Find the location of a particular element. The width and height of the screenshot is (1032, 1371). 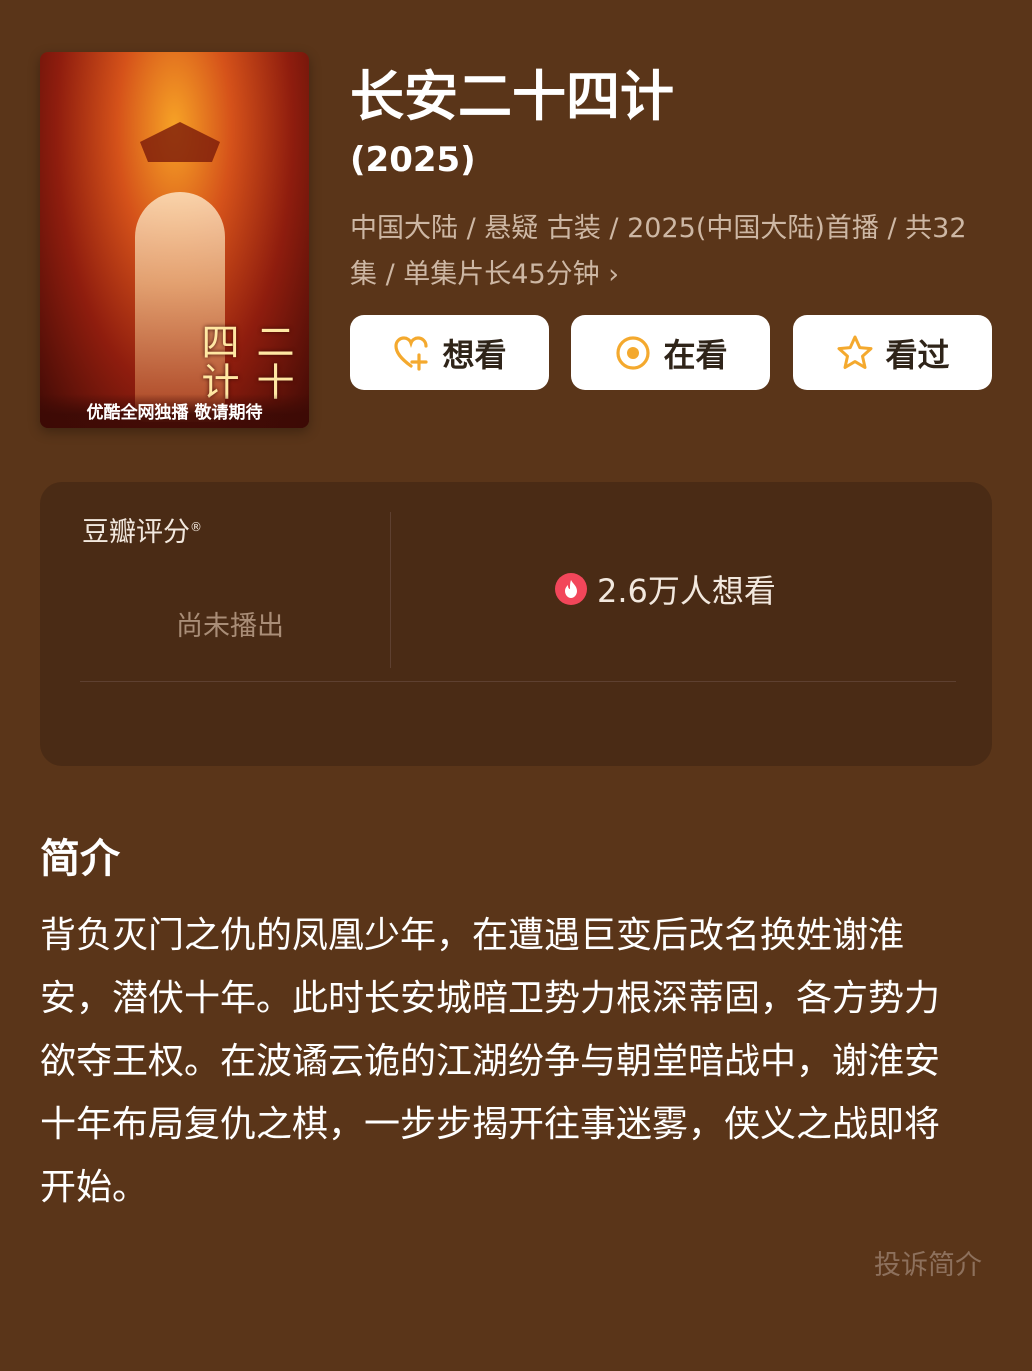

page-title: 长安二十四计 is located at coordinates (512, 96).